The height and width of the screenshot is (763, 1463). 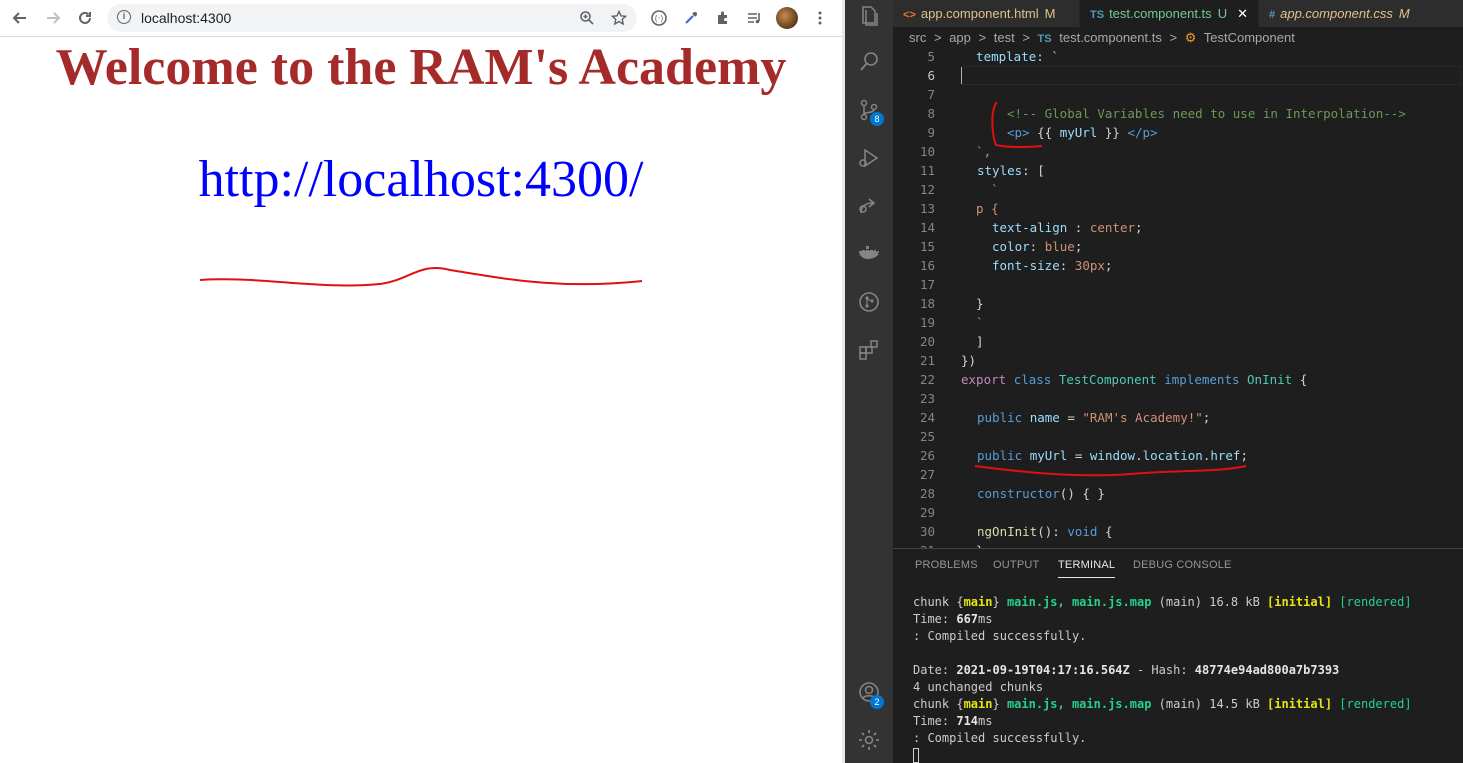 What do you see at coordinates (927, 208) in the screenshot?
I see `line-number: 13` at bounding box center [927, 208].